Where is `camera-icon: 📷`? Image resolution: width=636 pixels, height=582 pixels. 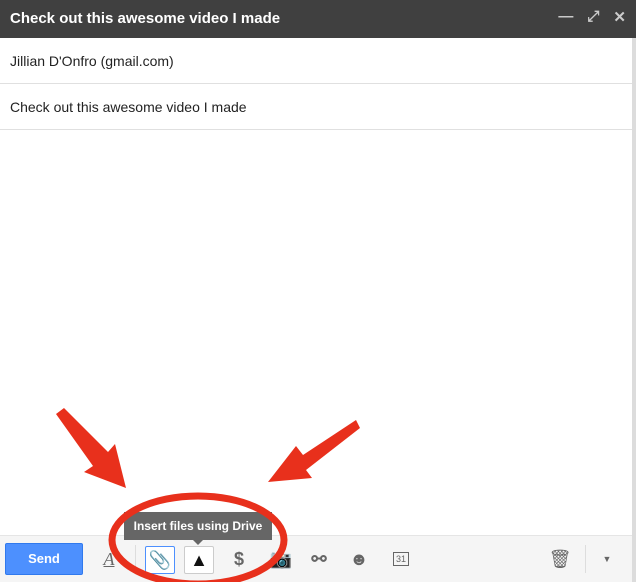 camera-icon: 📷 is located at coordinates (281, 560).